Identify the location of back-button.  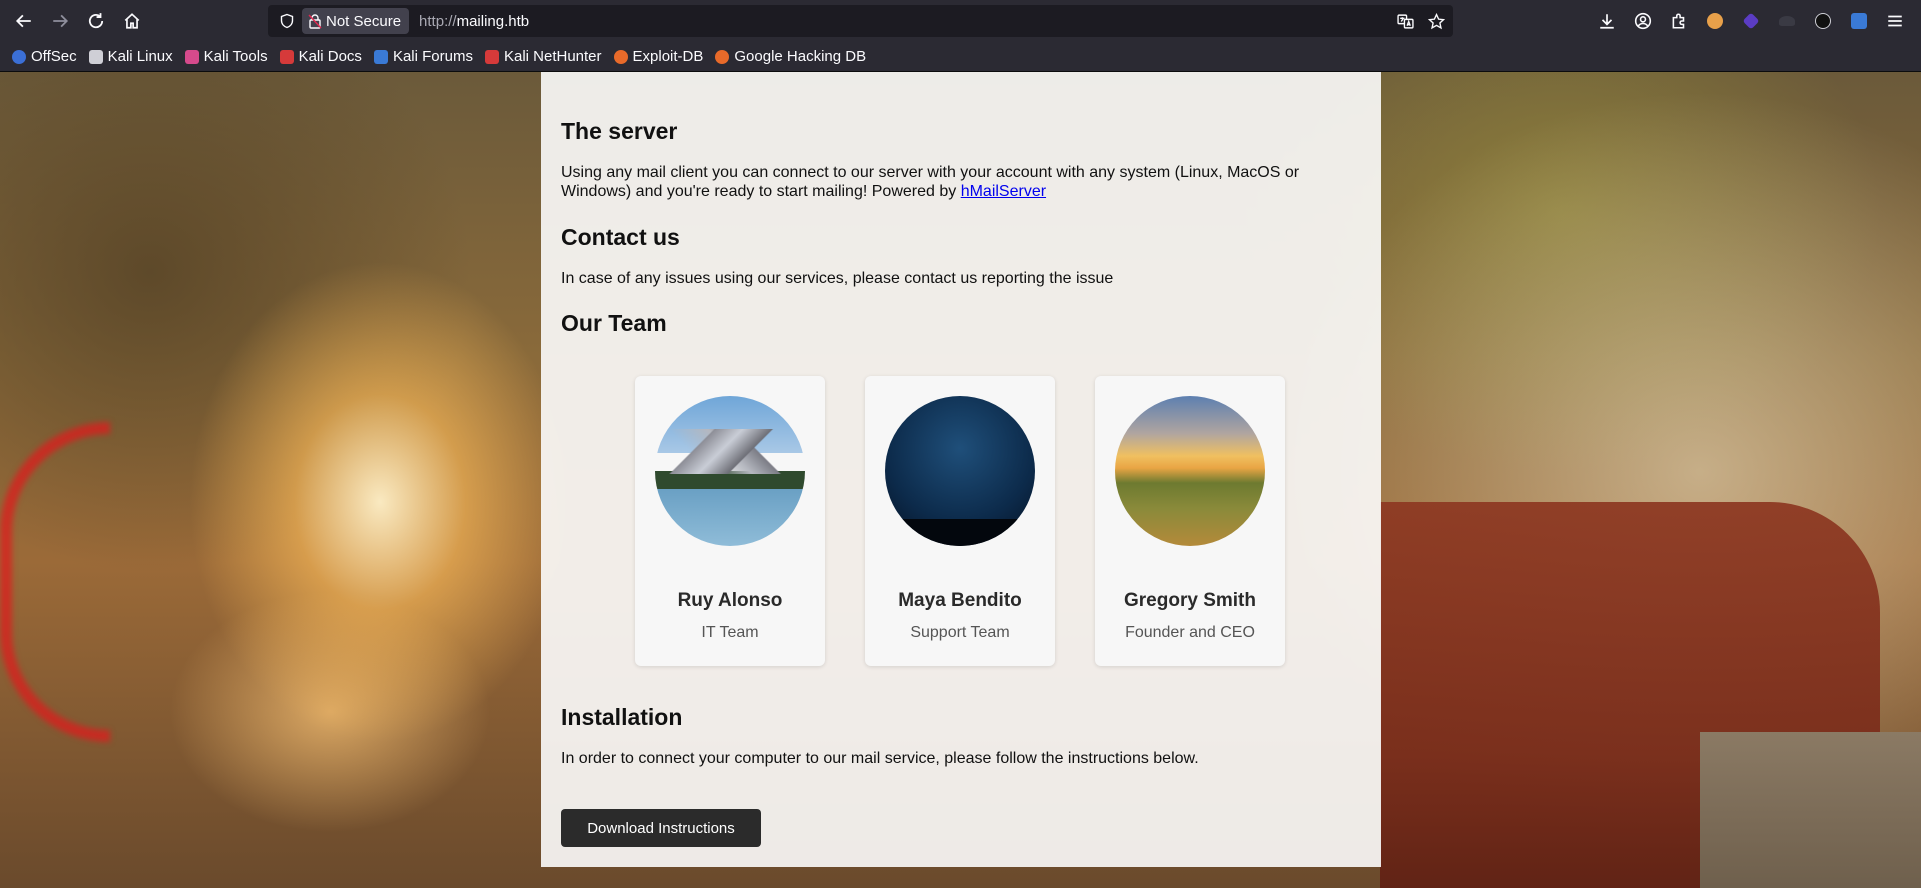
(24, 21).